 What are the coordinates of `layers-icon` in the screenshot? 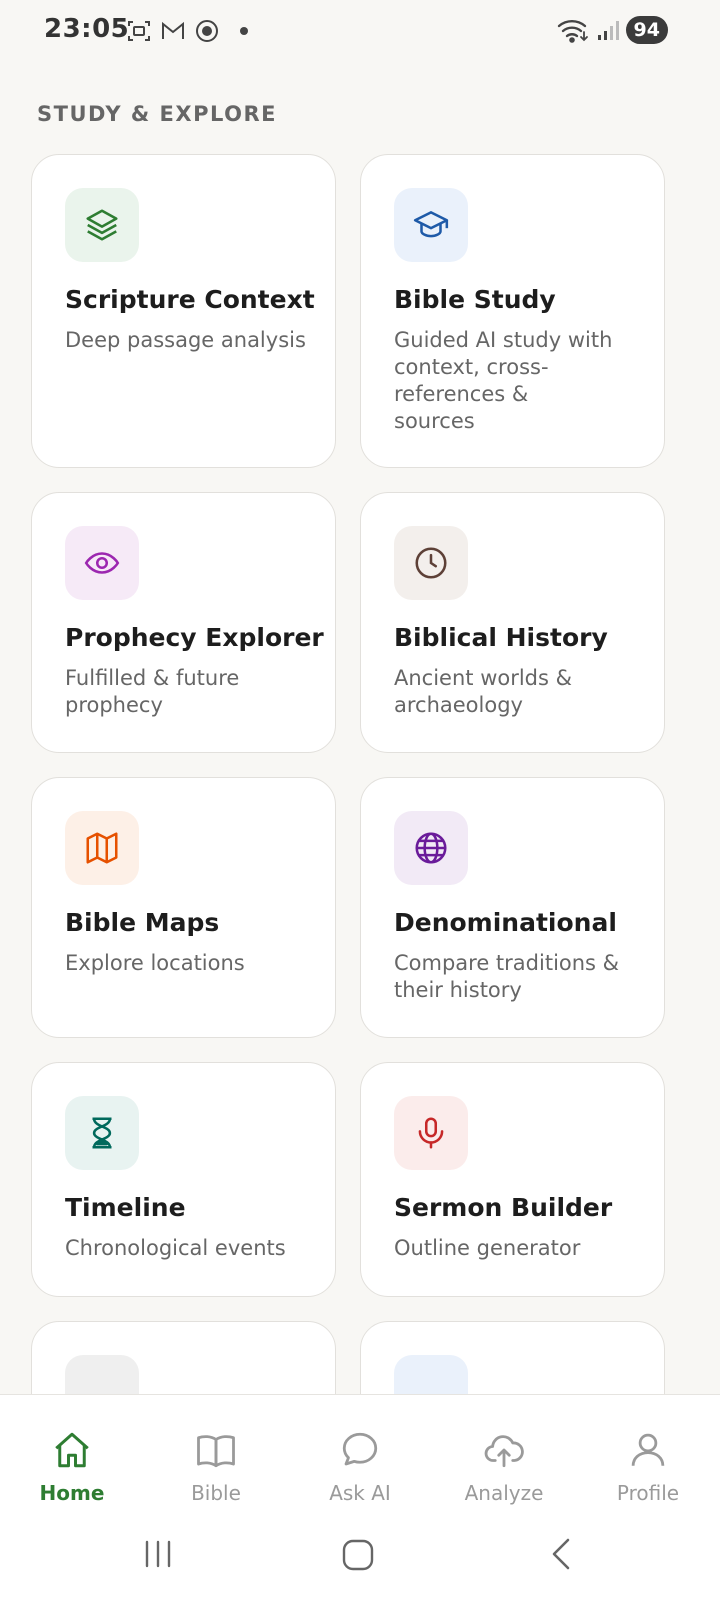 It's located at (102, 225).